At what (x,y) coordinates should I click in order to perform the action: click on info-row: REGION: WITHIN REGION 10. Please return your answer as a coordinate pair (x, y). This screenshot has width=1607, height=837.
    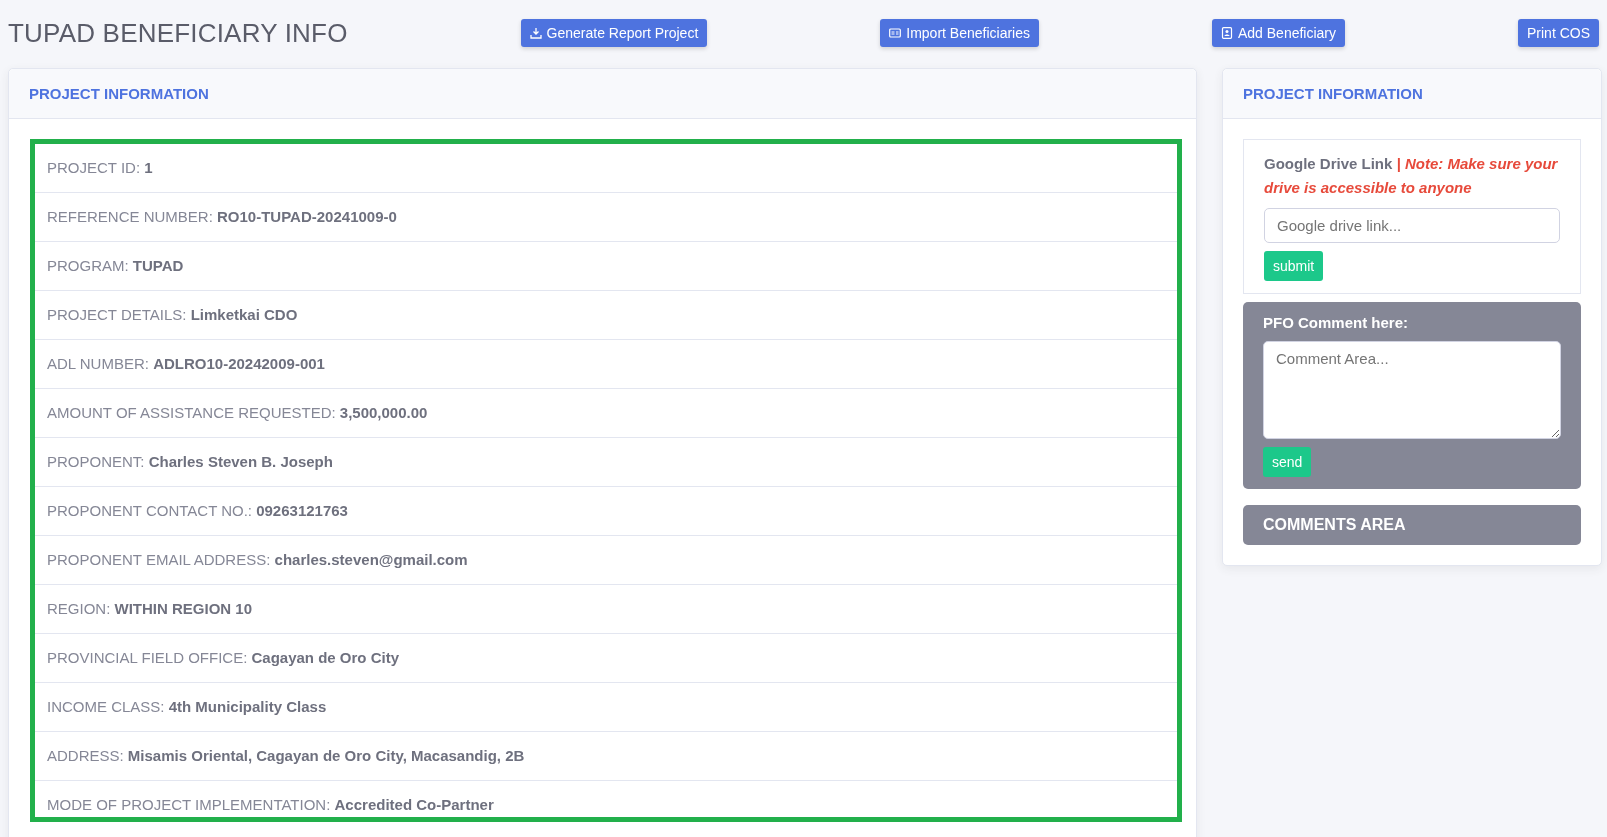
    Looking at the image, I should click on (606, 609).